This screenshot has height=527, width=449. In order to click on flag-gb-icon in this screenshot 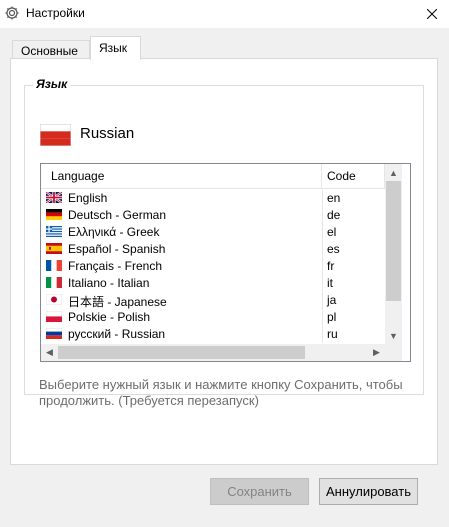, I will do `click(54, 197)`.